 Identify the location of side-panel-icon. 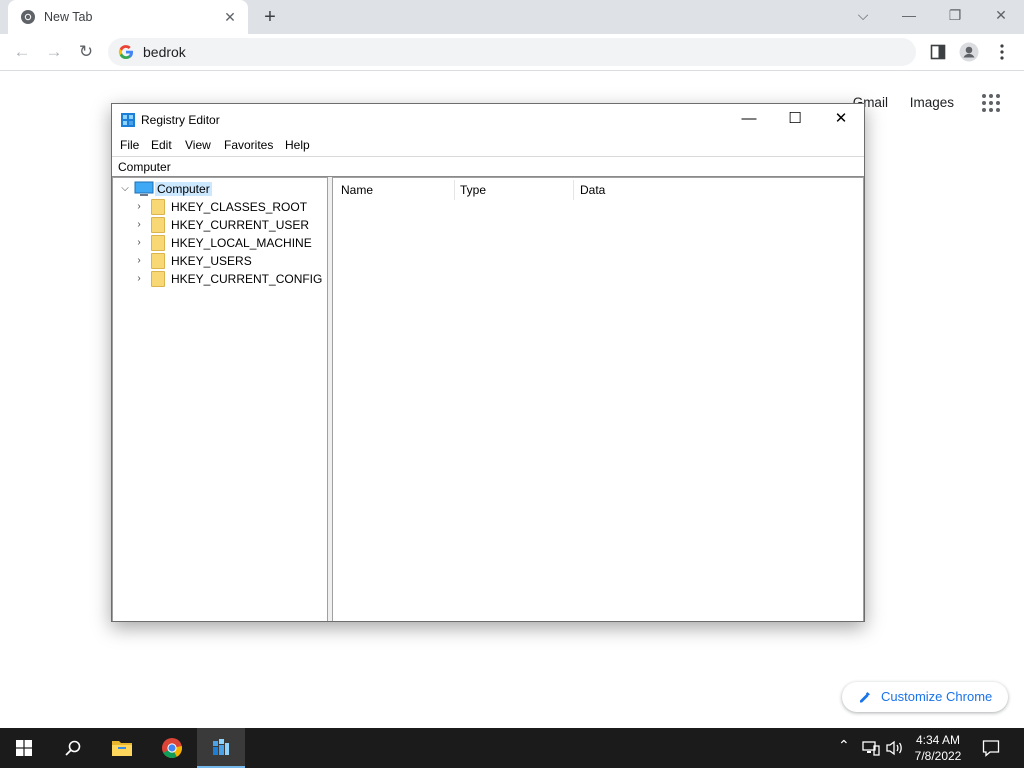
(938, 52).